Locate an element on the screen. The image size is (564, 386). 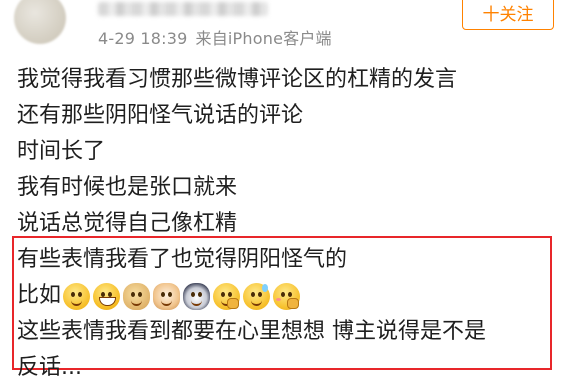
think-emoji-icon is located at coordinates (227, 296).